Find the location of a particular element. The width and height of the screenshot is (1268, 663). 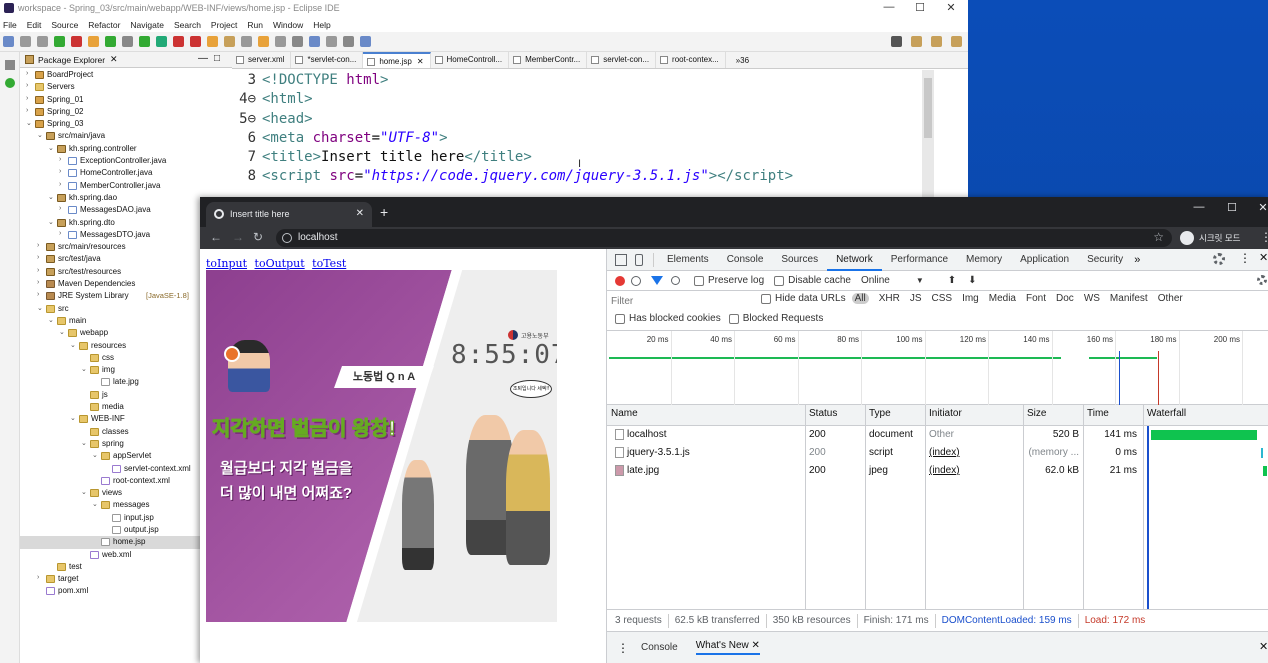

tree-item: › MemberController.java is located at coordinates (126, 186).